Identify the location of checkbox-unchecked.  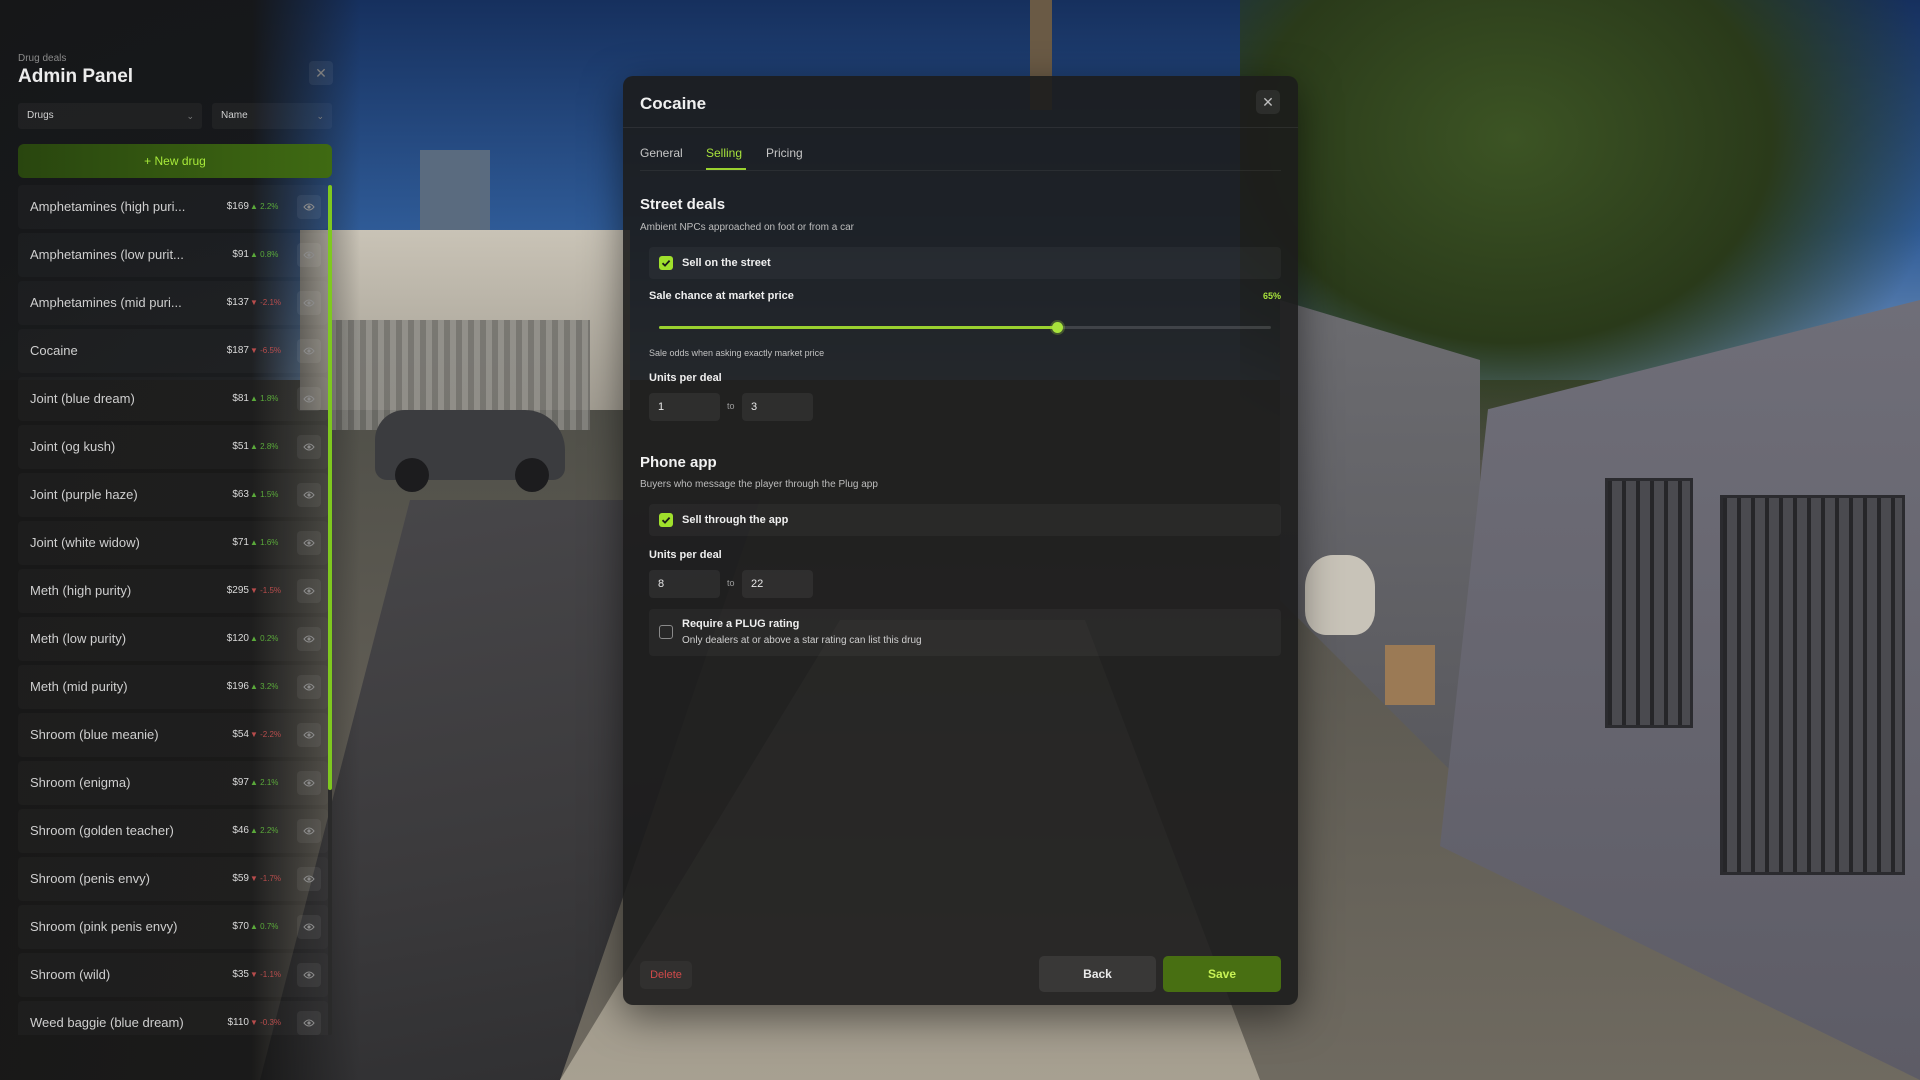
(666, 632).